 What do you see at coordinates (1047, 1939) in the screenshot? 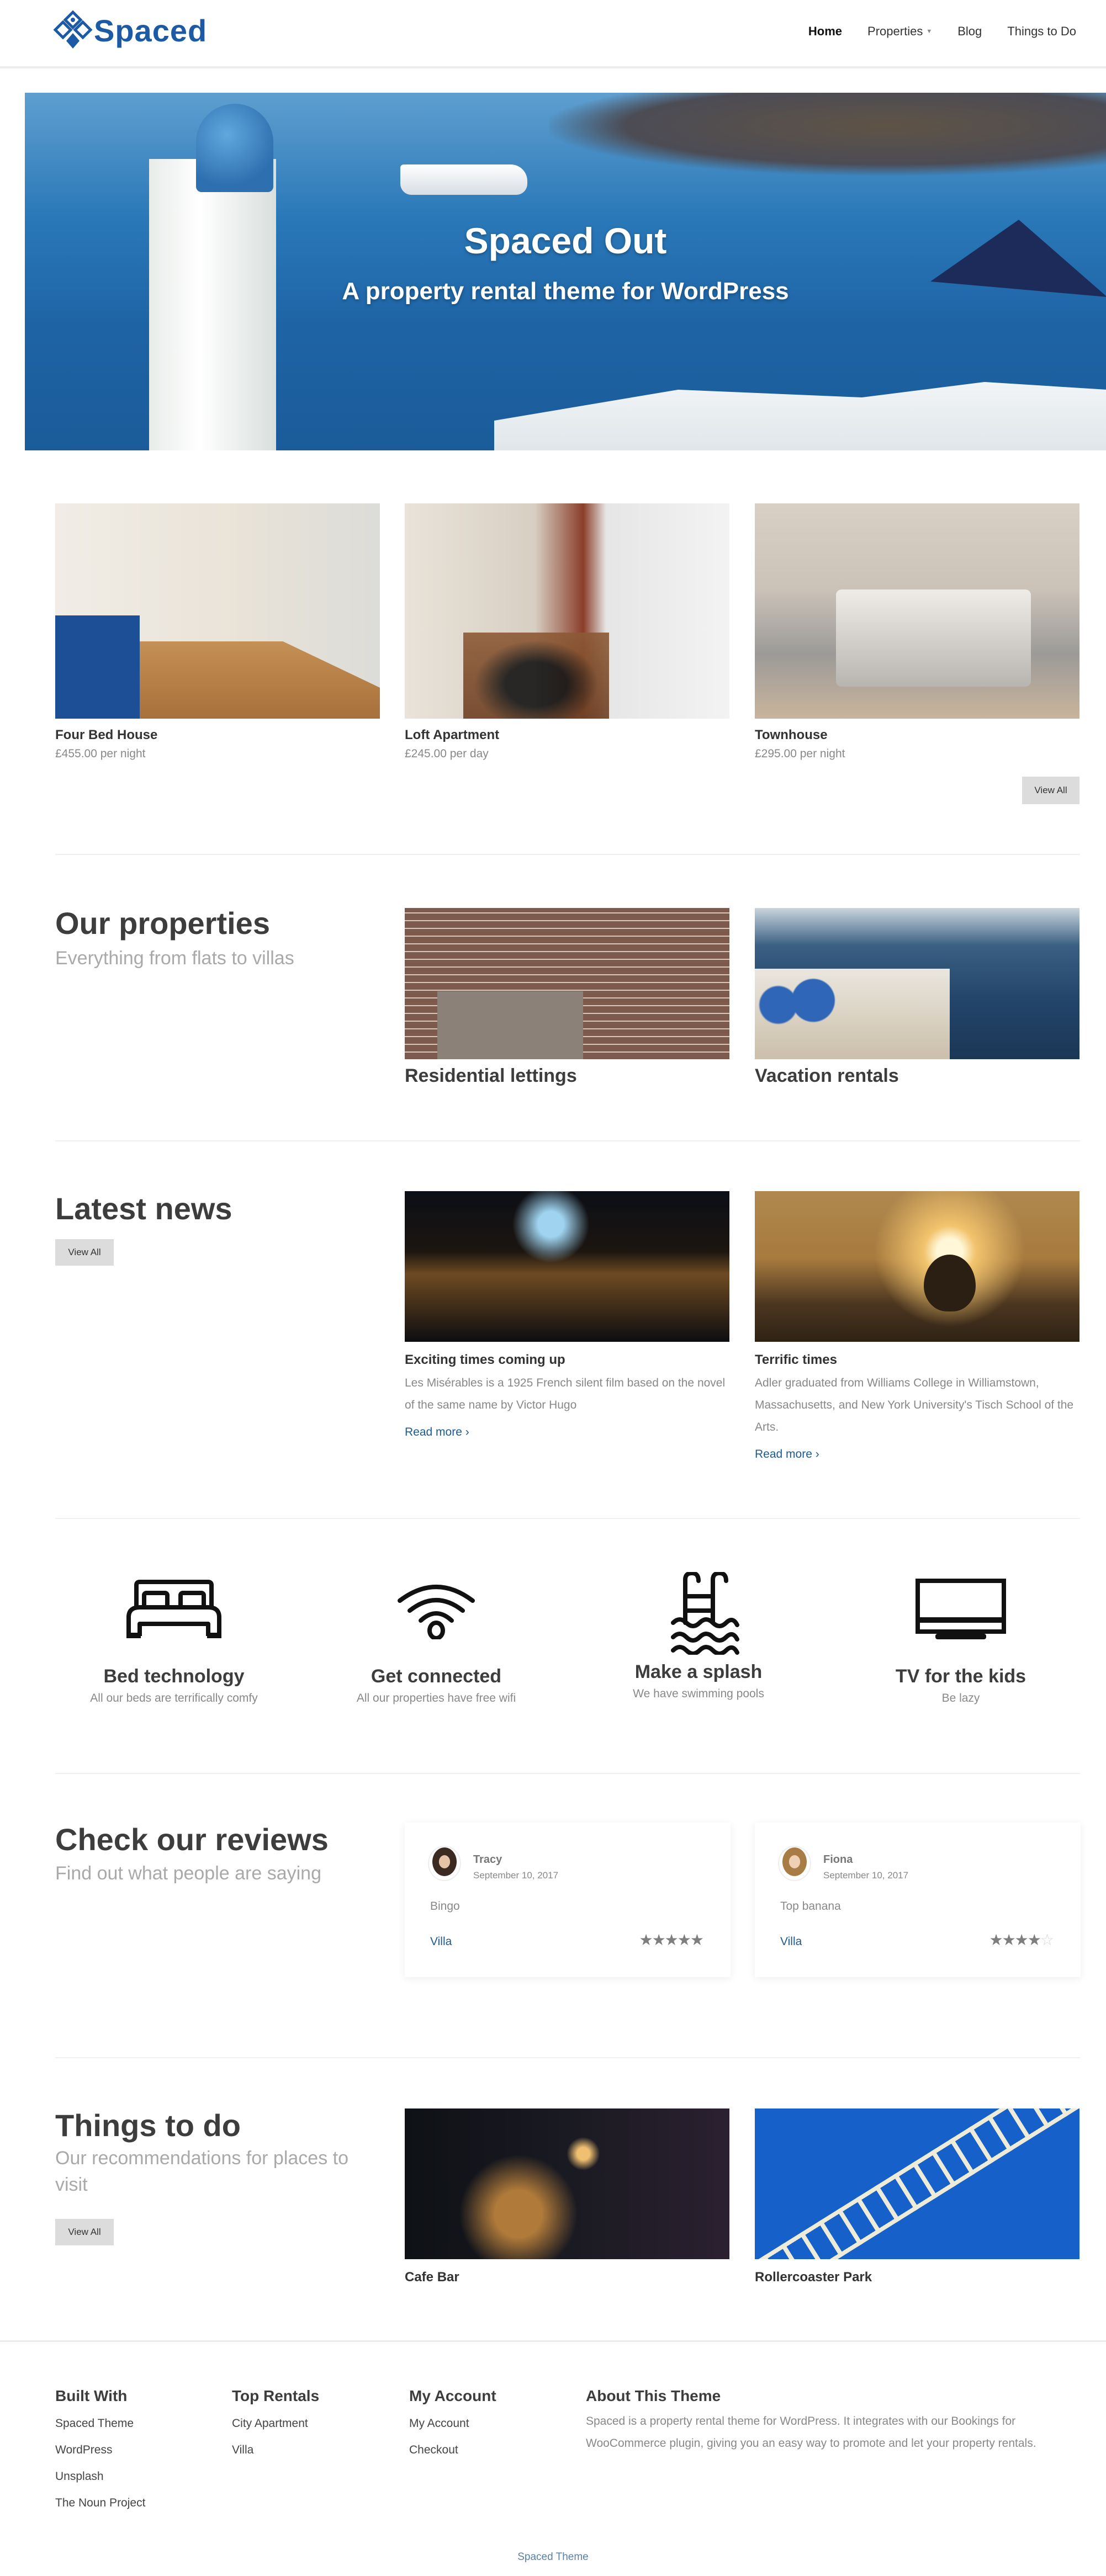
I see `star-empty-icon: ☆` at bounding box center [1047, 1939].